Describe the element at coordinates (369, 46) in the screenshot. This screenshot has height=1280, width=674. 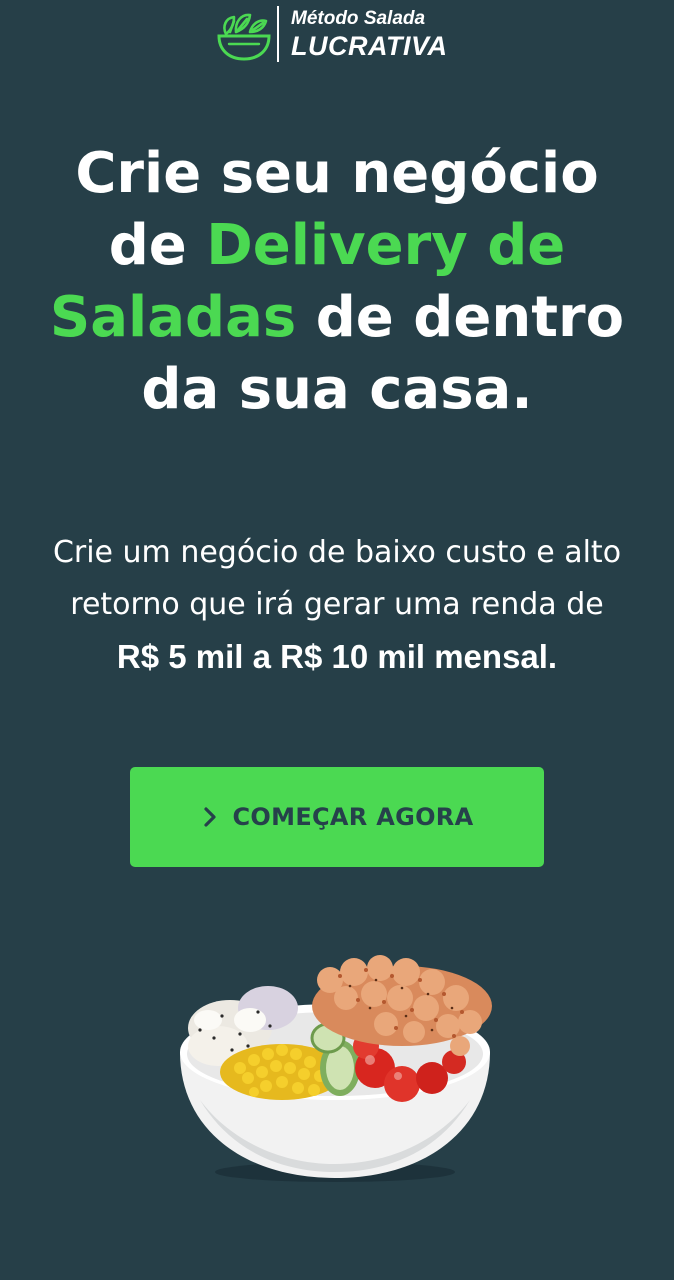
I see `logo-title-line2: LUCRATIVA` at that location.